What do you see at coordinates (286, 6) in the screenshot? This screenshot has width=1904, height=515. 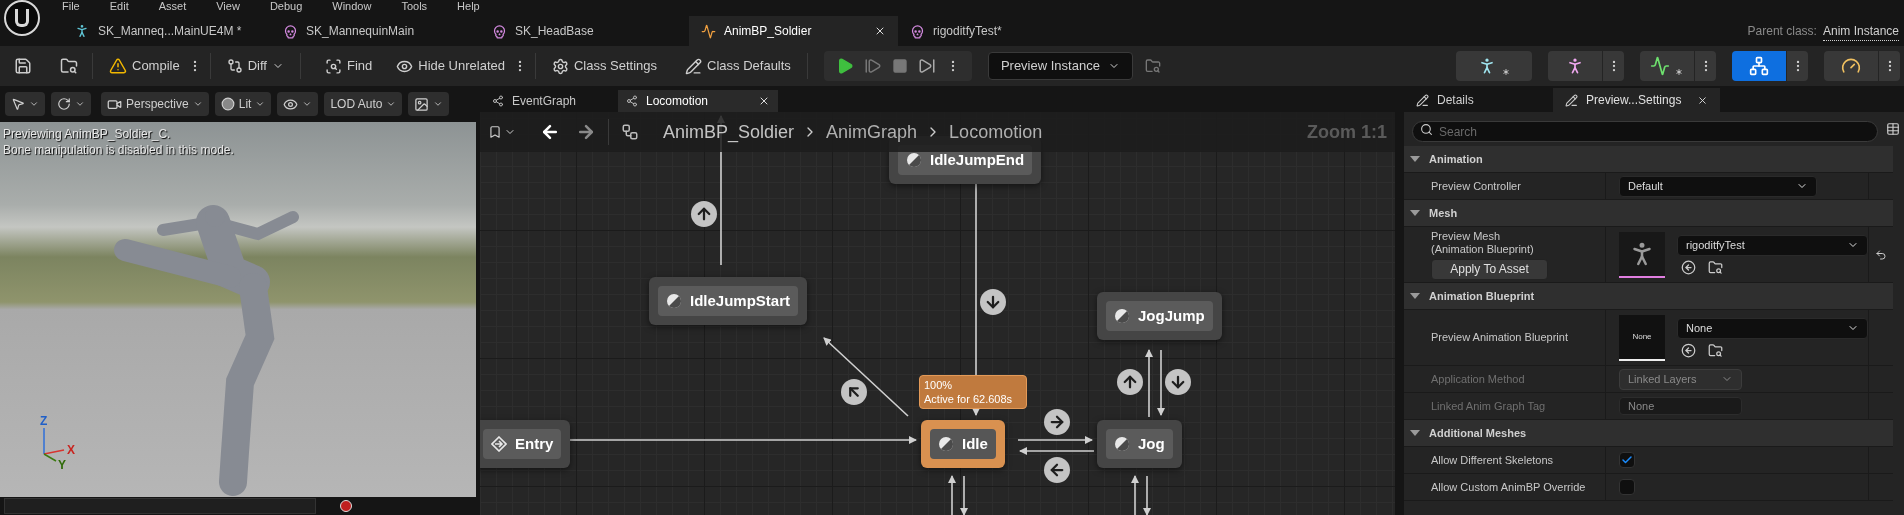 I see `menu-item: Debug` at bounding box center [286, 6].